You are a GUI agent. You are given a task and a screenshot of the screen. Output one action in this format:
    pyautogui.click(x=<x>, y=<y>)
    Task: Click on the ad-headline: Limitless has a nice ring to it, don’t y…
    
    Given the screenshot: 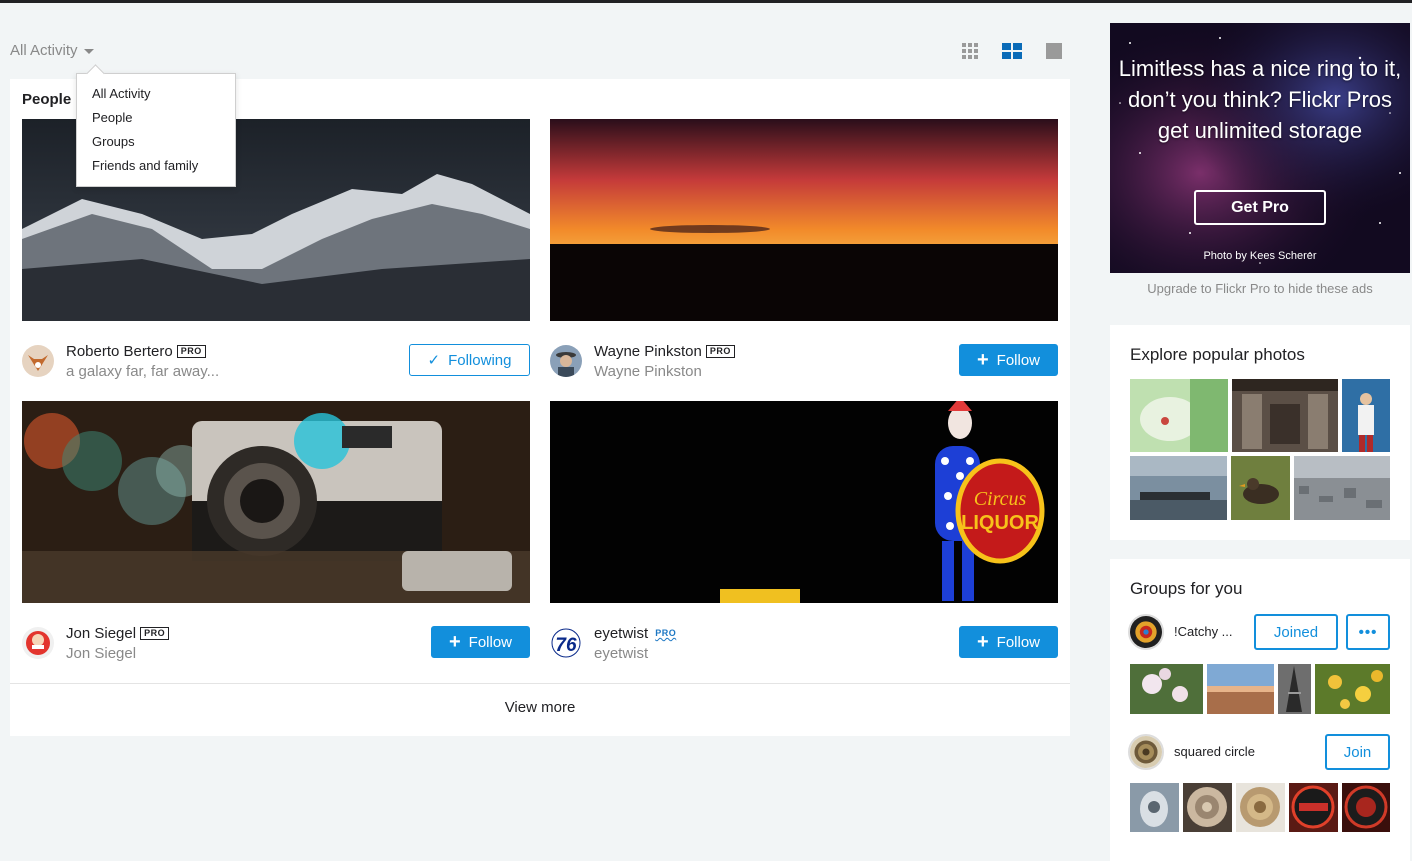 What is the action you would take?
    pyautogui.click(x=1260, y=99)
    